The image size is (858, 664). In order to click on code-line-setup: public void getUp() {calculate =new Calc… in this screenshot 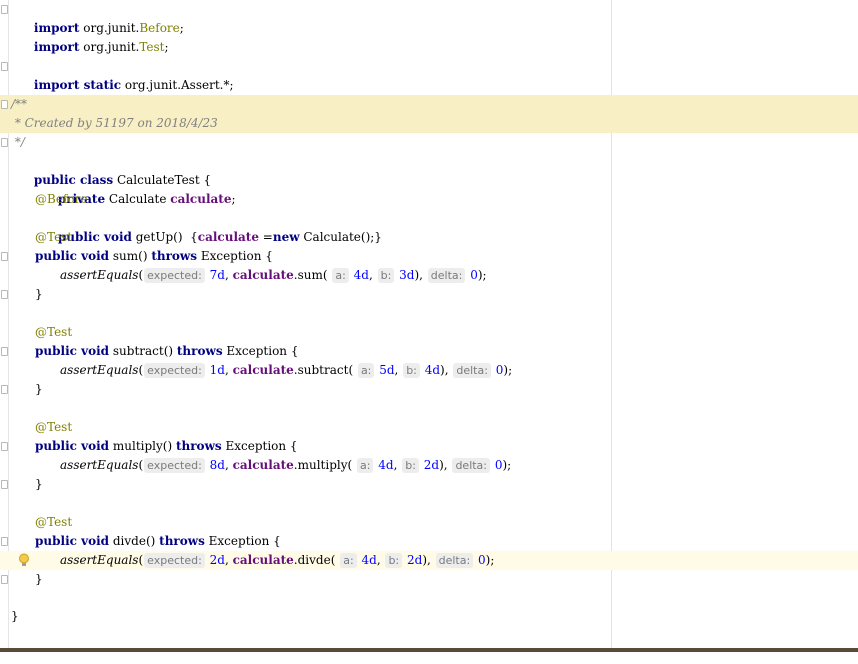, I will do `click(429, 226)`.